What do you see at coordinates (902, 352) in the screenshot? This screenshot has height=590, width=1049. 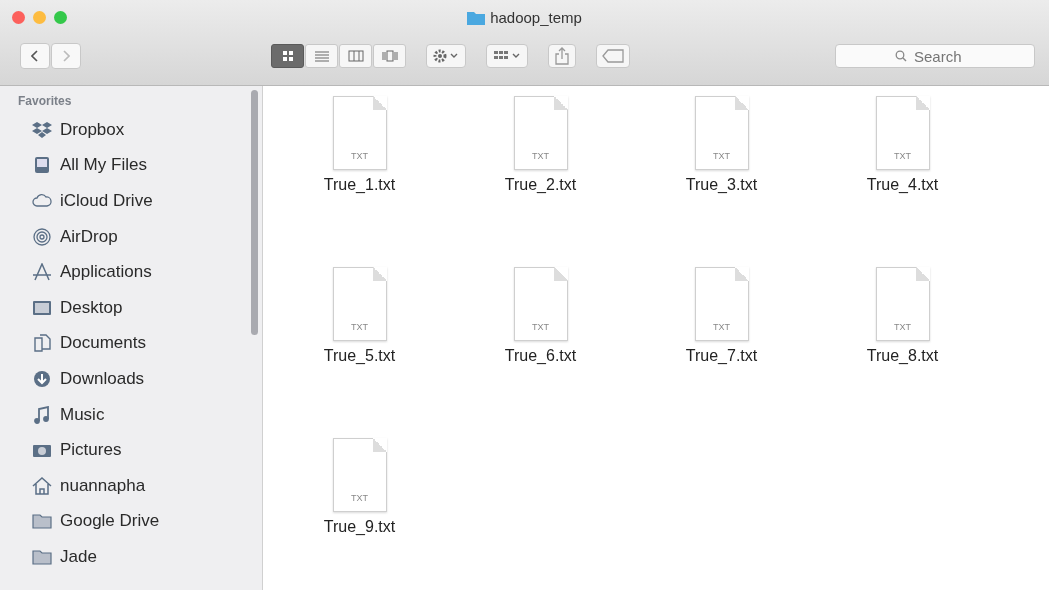 I see `file-item: TXT True_8.txt` at bounding box center [902, 352].